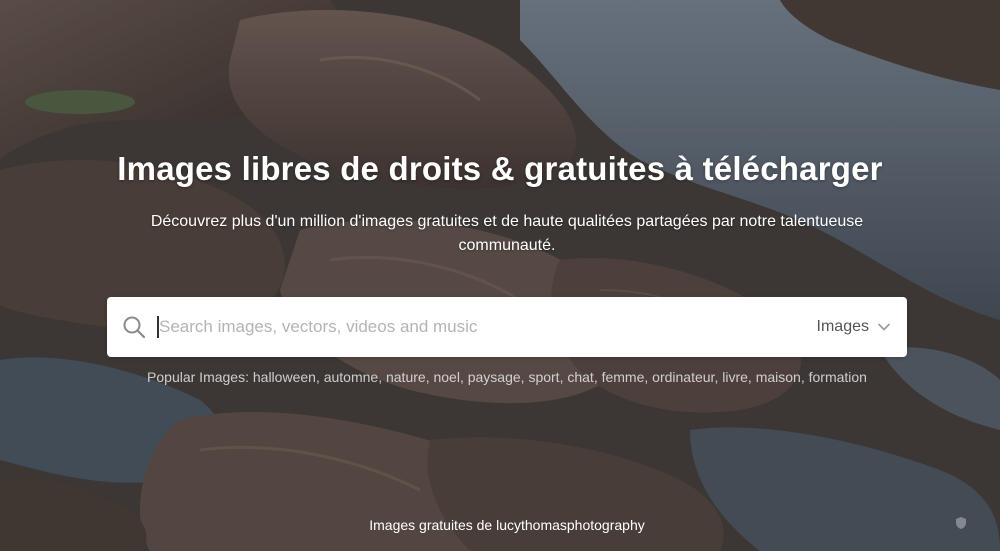  Describe the element at coordinates (778, 377) in the screenshot. I see `popular-tag-maison: maison` at that location.